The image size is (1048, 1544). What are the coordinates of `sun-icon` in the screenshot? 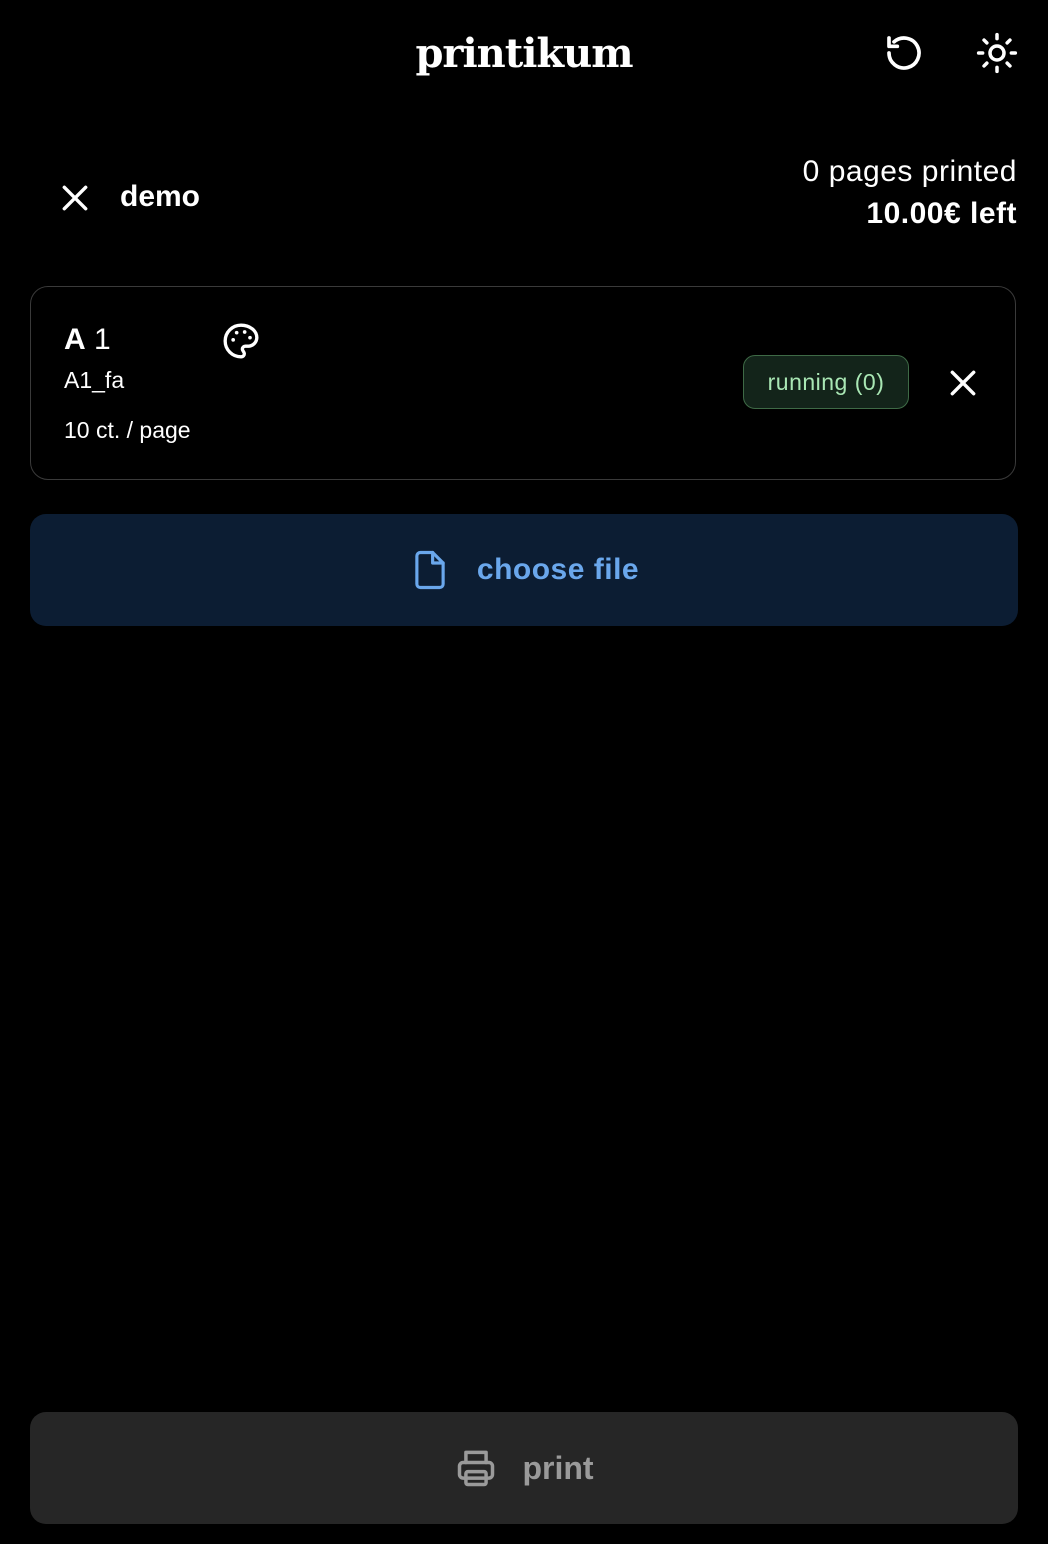 It's located at (997, 53).